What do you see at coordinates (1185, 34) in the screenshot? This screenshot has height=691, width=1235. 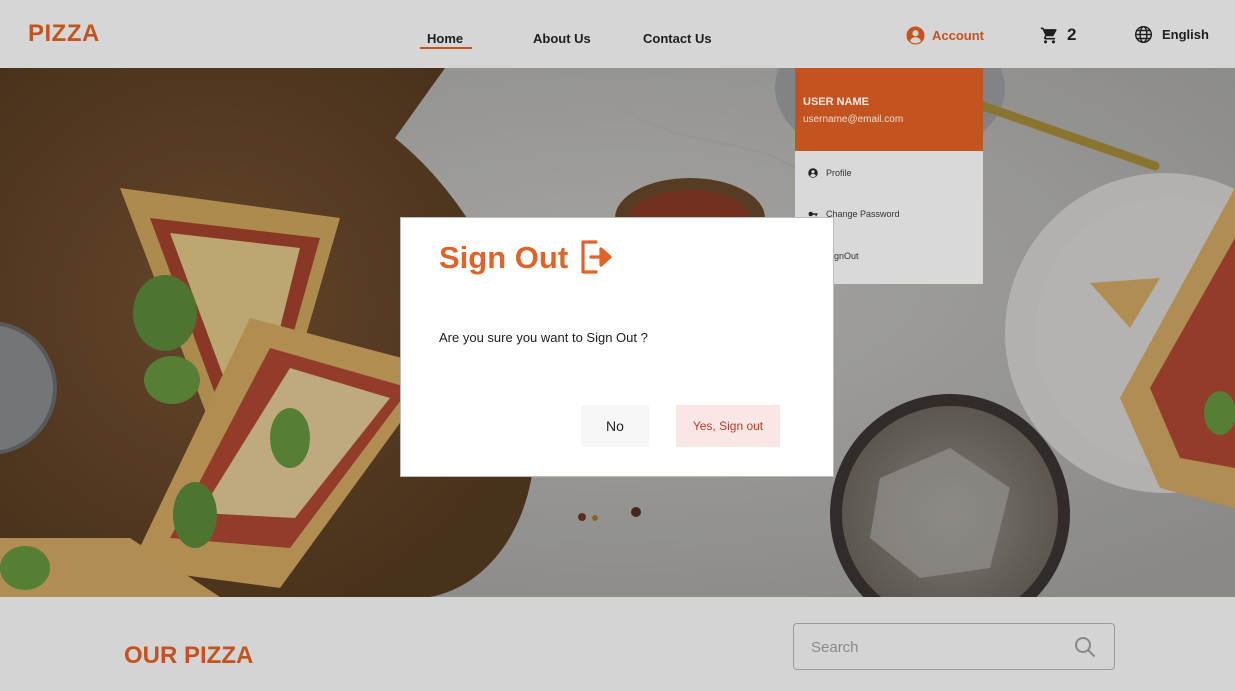 I see `language-label: English` at bounding box center [1185, 34].